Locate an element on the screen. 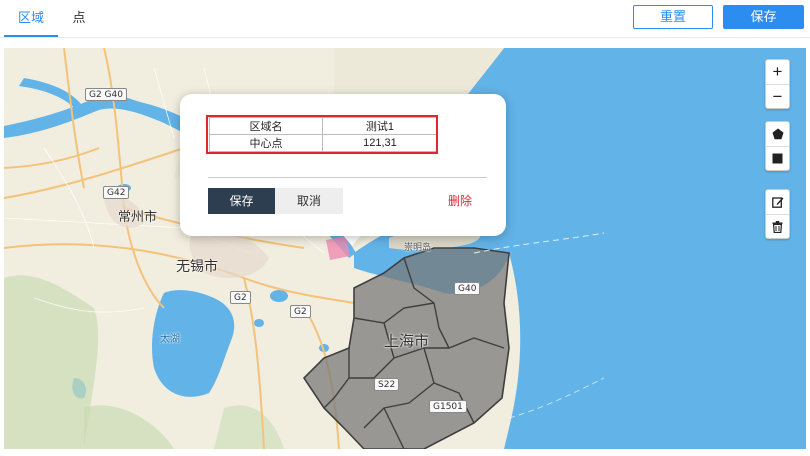 The image size is (810, 456). zoom-out-button: − is located at coordinates (777, 96).